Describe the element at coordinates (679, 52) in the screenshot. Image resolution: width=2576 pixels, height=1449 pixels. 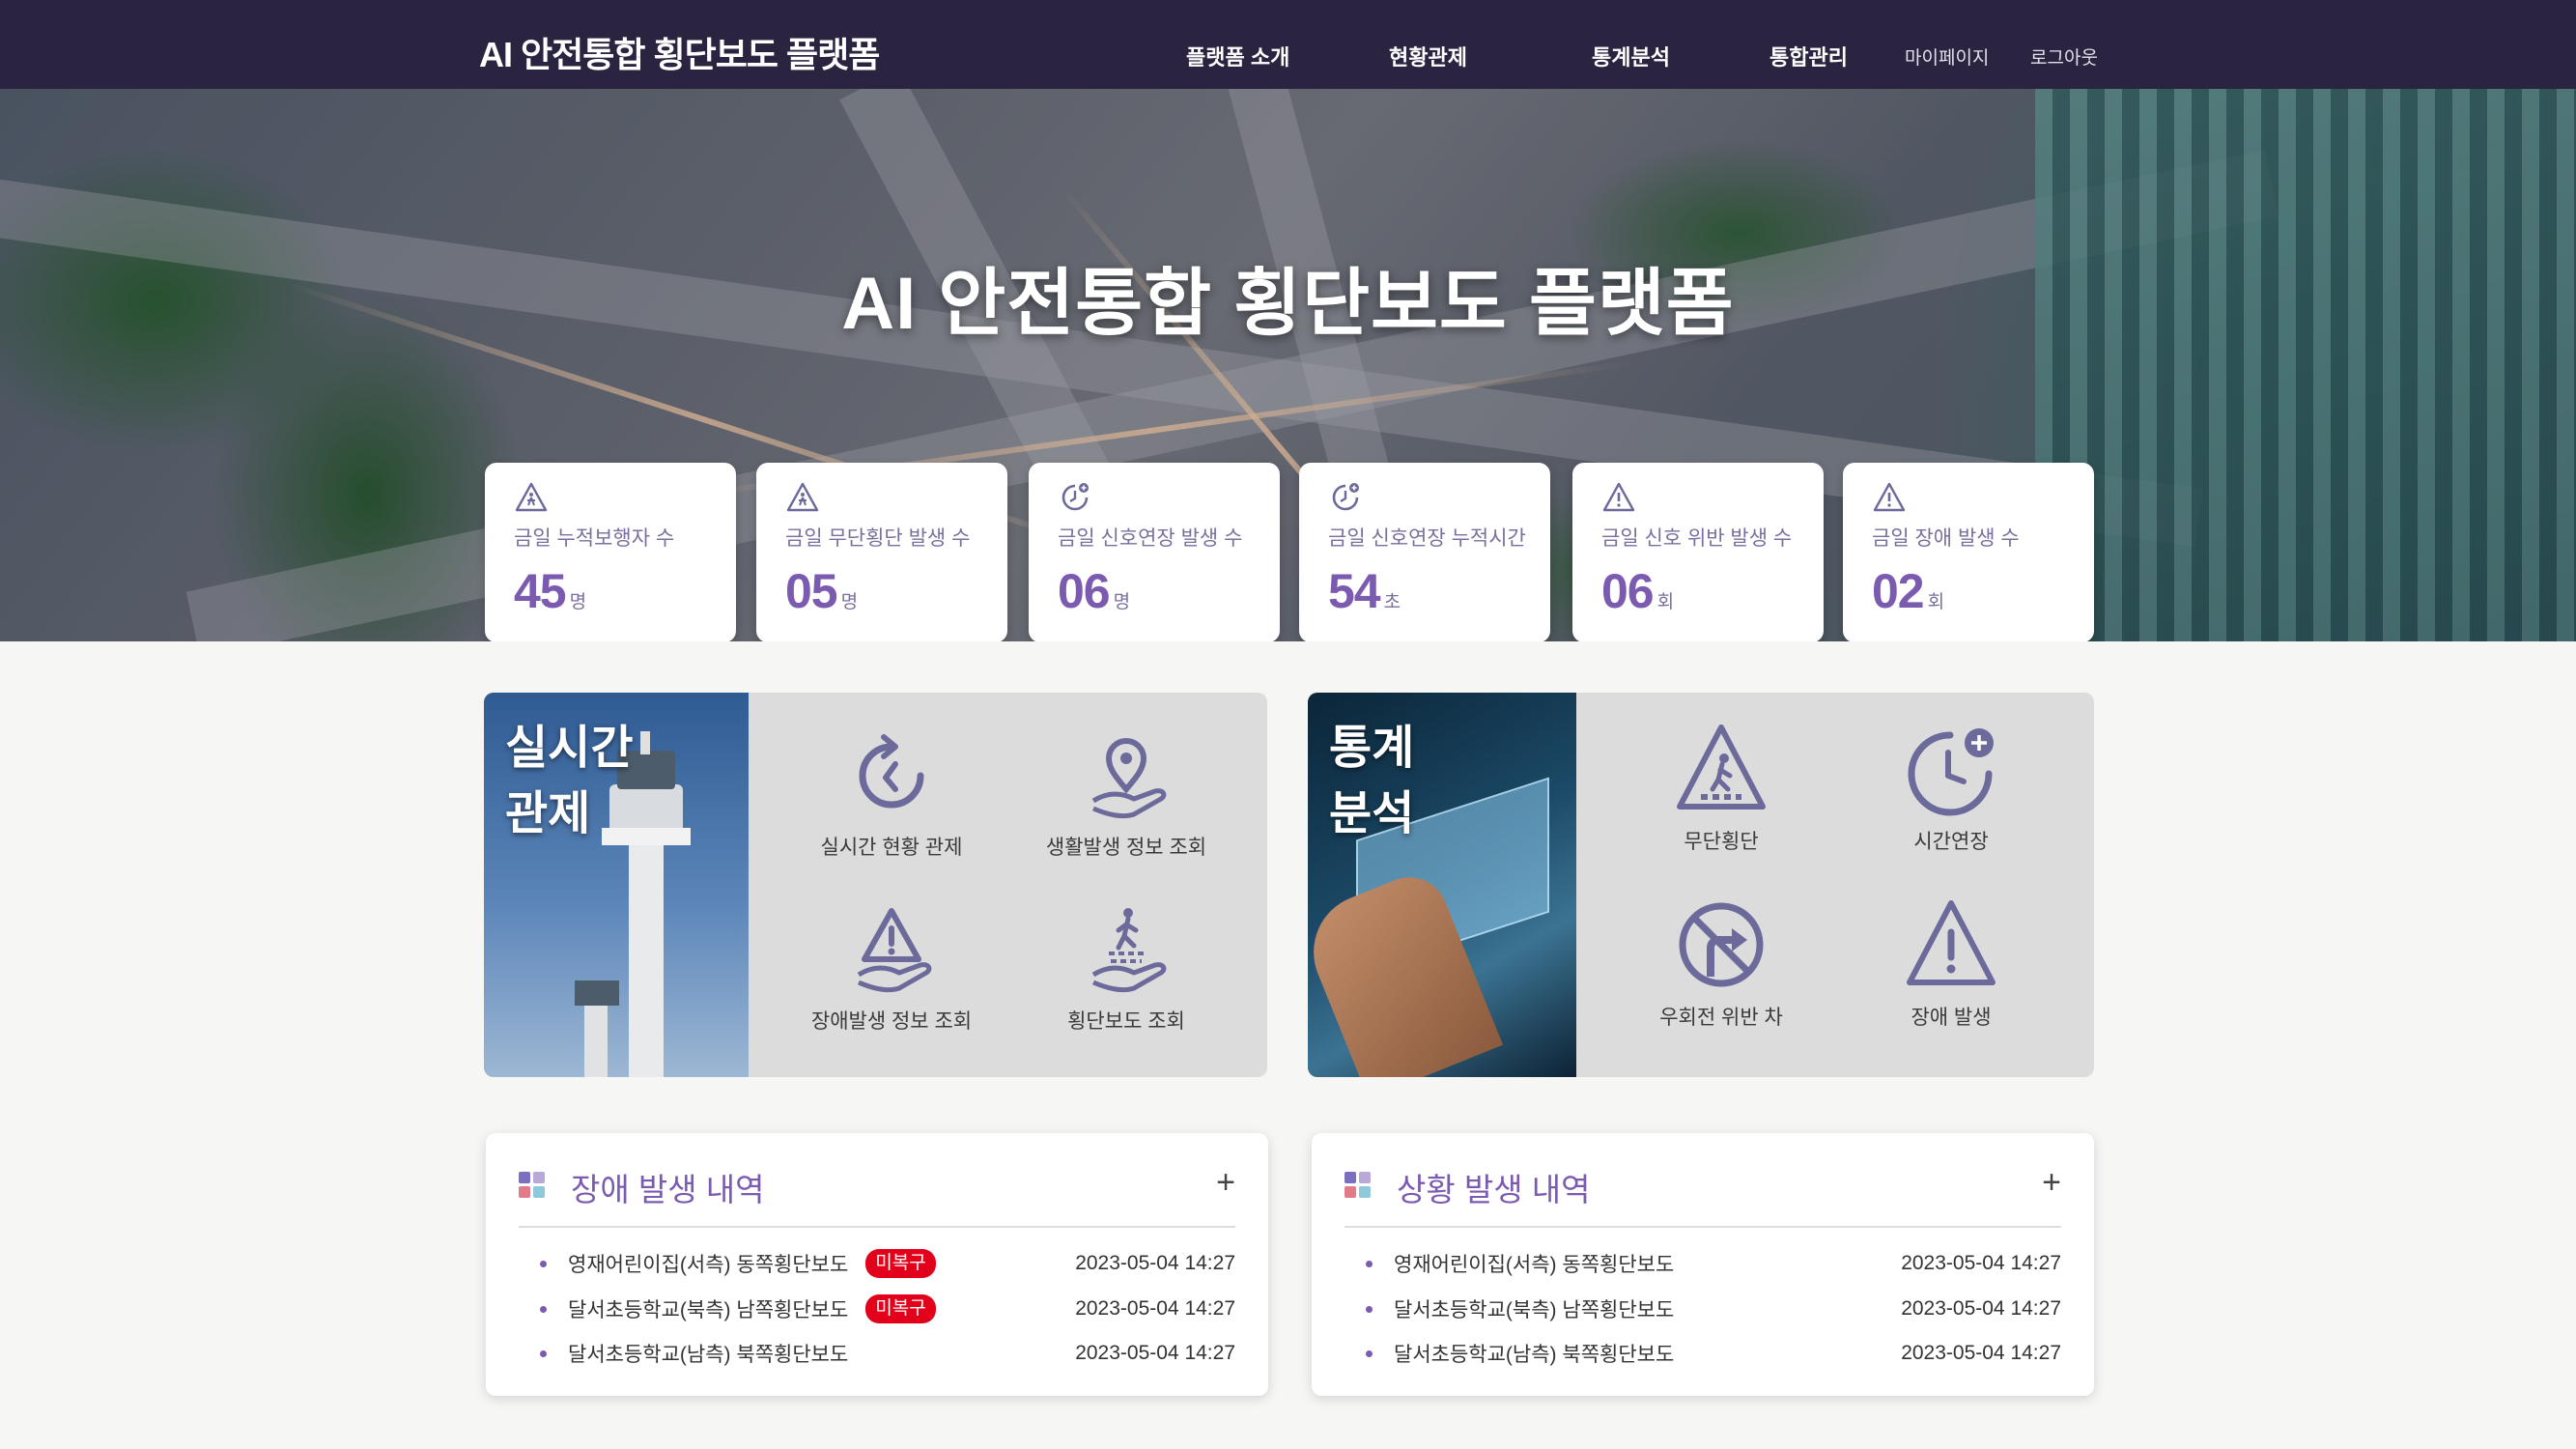
I see `brand-logo: AI 안전통합 횡단보도 플랫폼` at that location.